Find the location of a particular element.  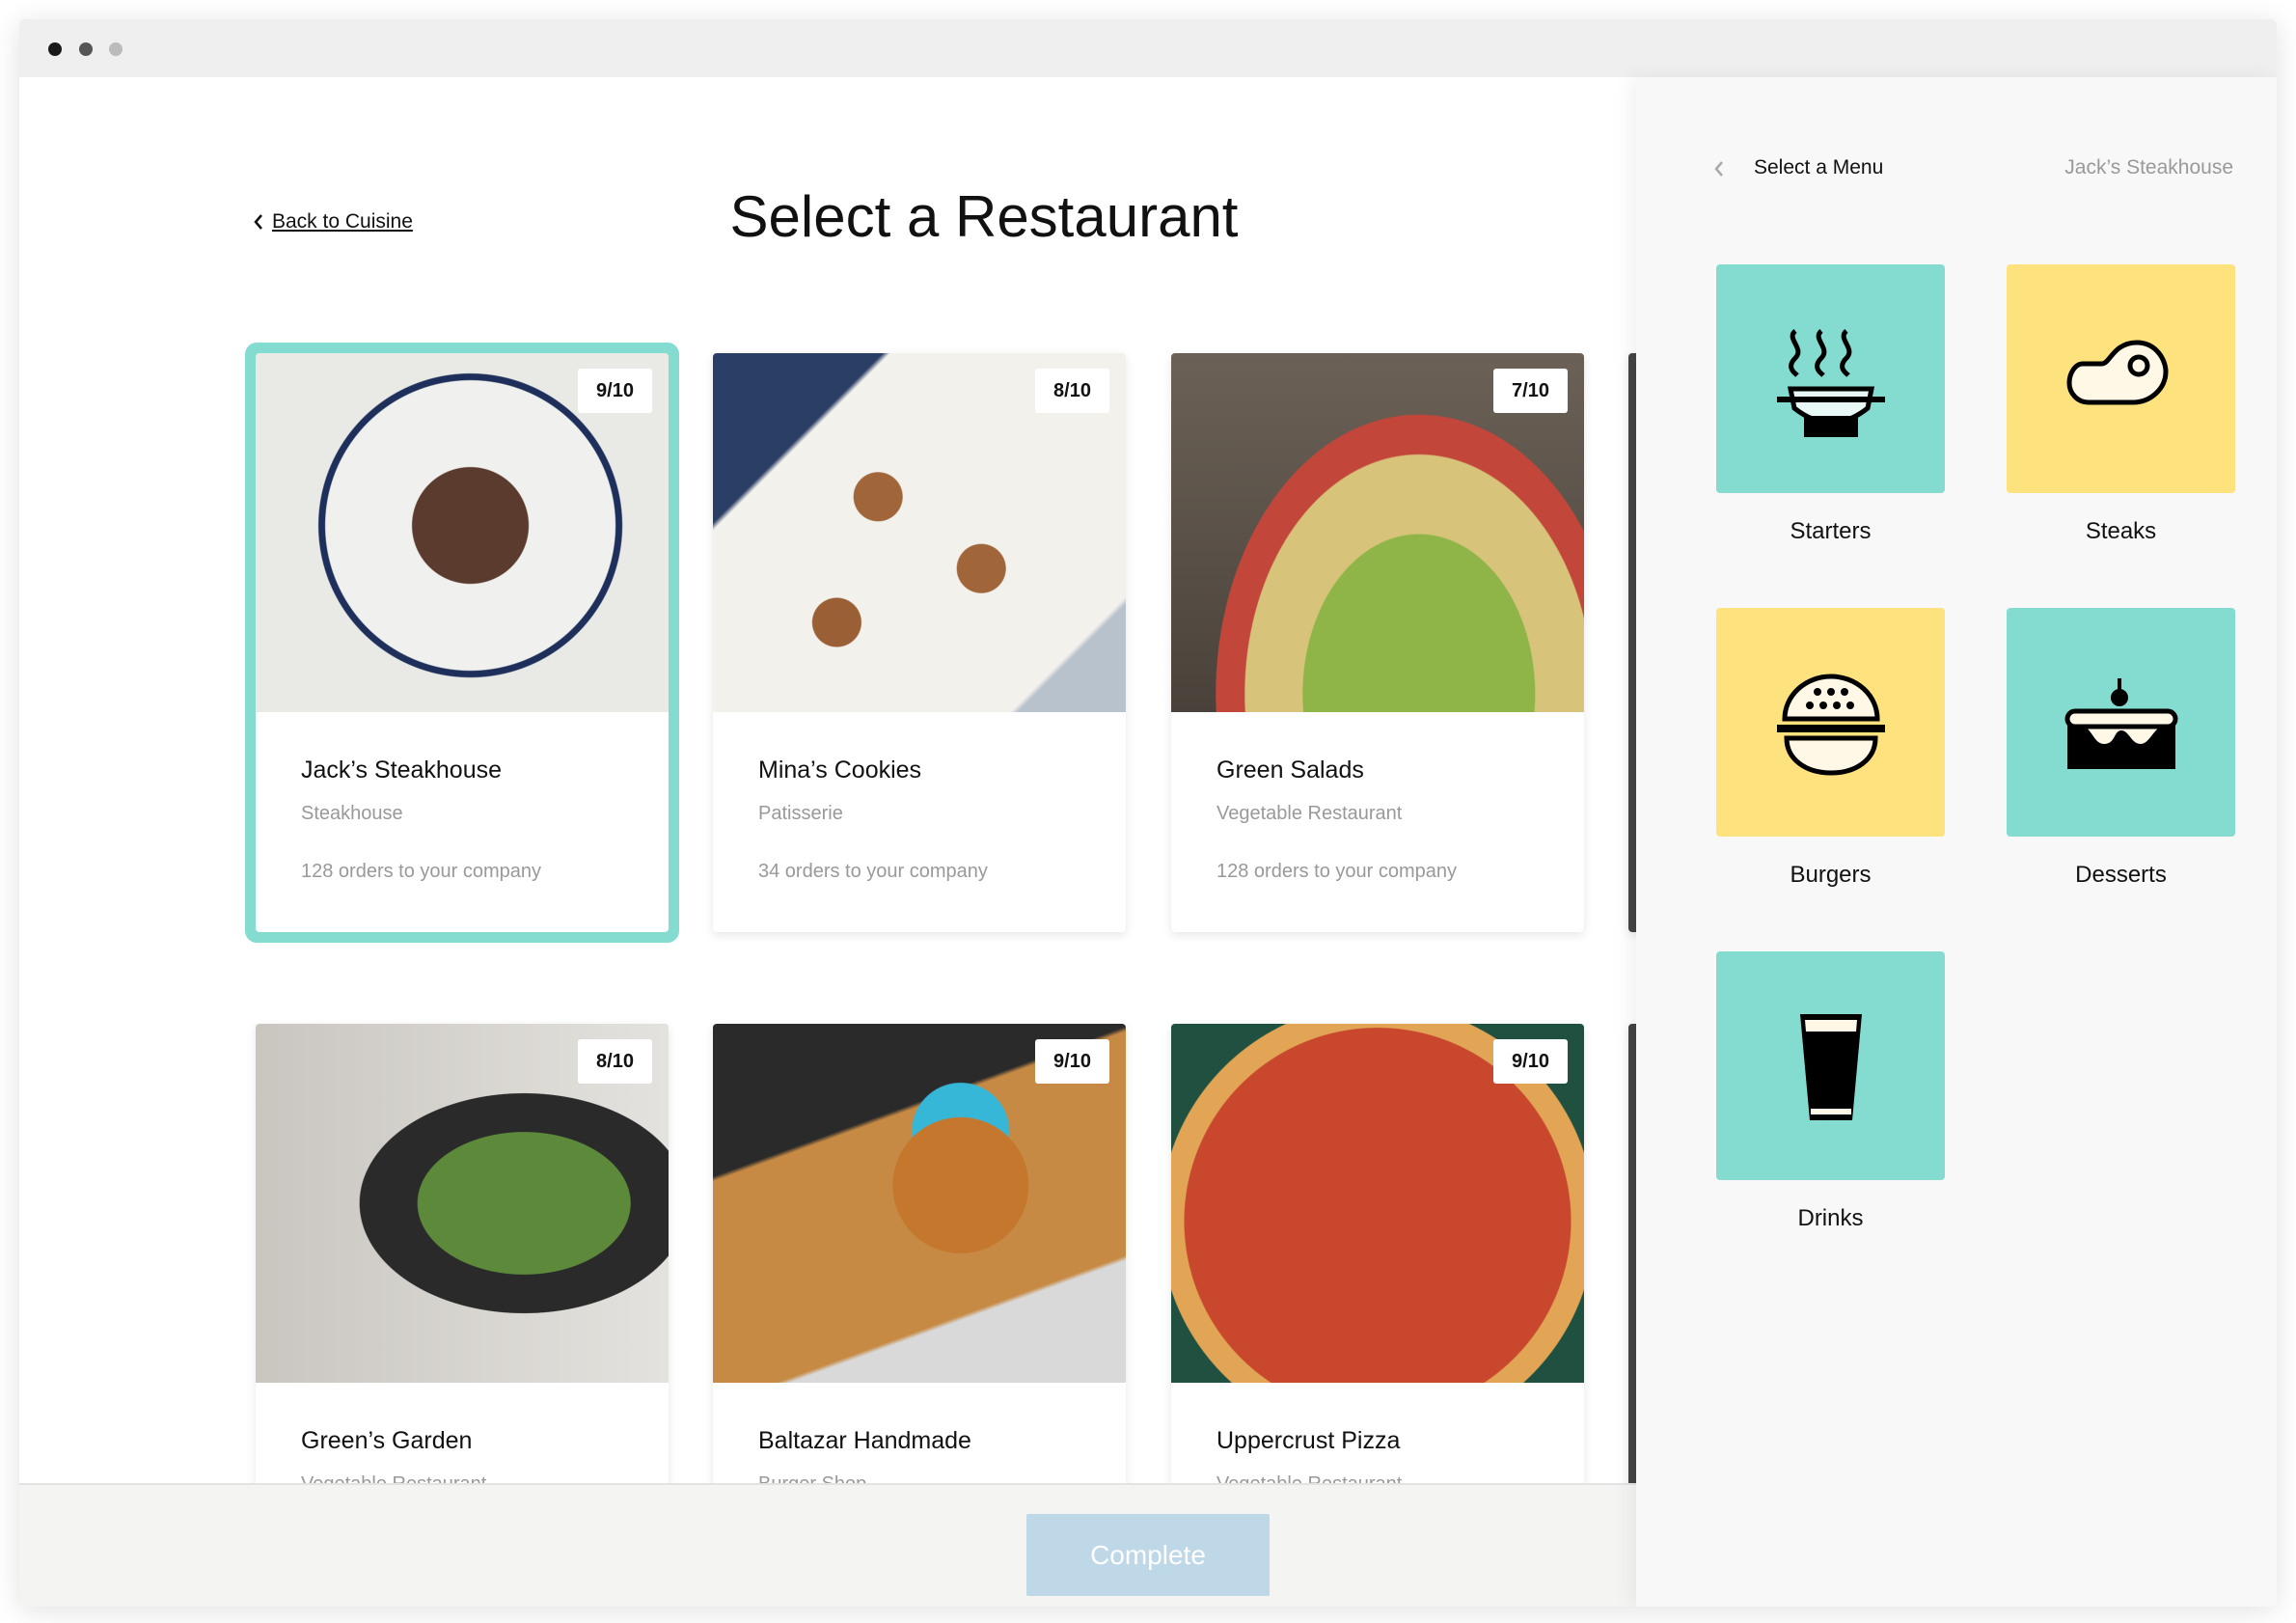

footer-bar: Complete is located at coordinates (827, 1545).